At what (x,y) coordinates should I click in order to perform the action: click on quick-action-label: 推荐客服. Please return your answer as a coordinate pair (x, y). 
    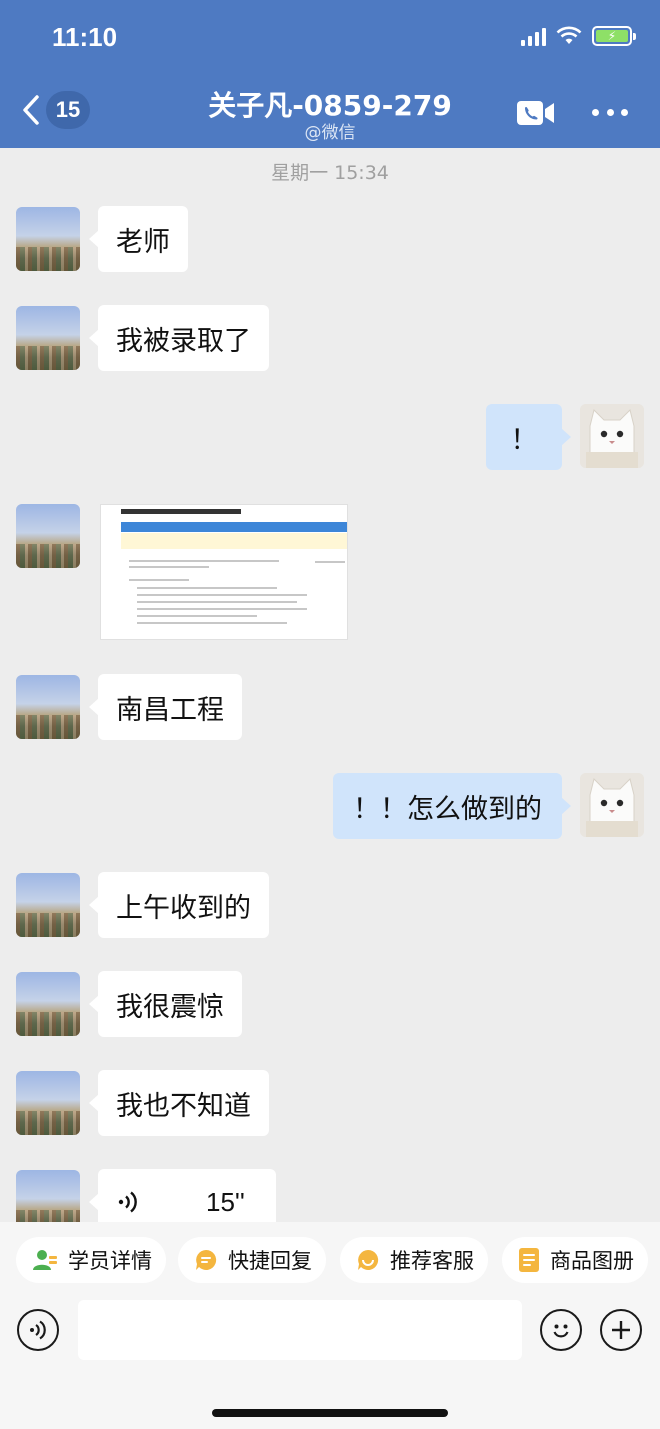
    Looking at the image, I should click on (432, 1261).